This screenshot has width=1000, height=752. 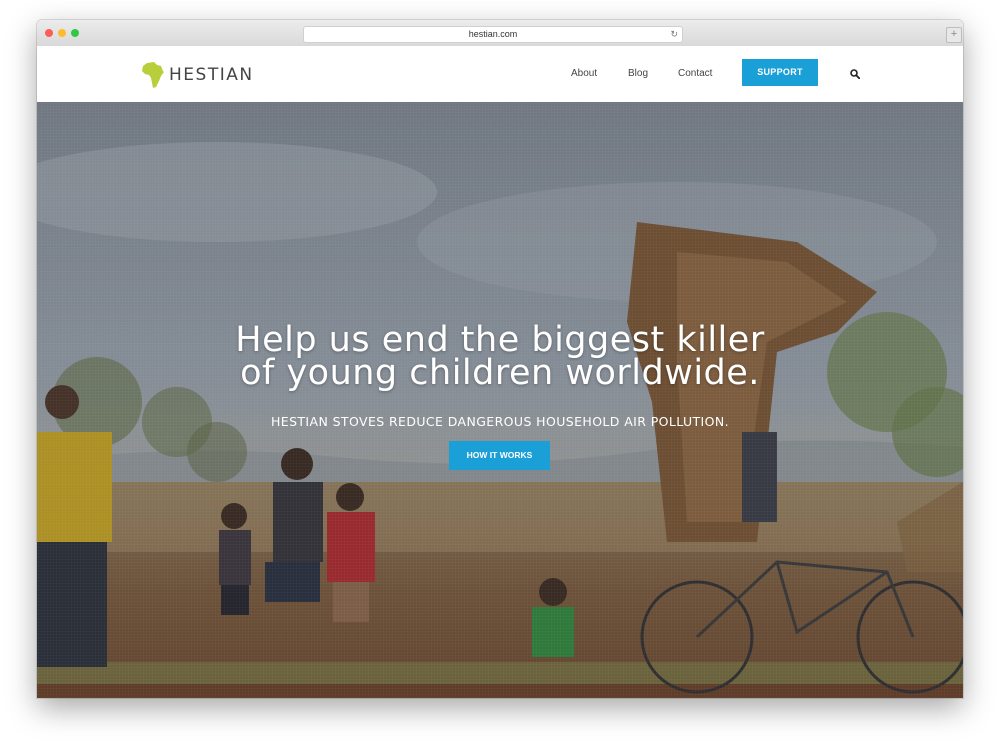 What do you see at coordinates (500, 74) in the screenshot?
I see `site-header: HESTIAN About Blog Contact SUPPORT` at bounding box center [500, 74].